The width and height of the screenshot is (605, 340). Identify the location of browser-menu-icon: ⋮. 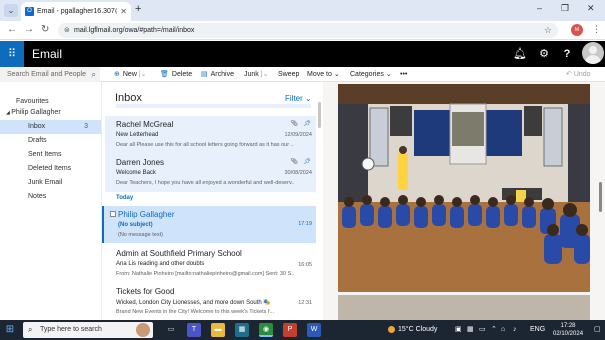
(596, 29).